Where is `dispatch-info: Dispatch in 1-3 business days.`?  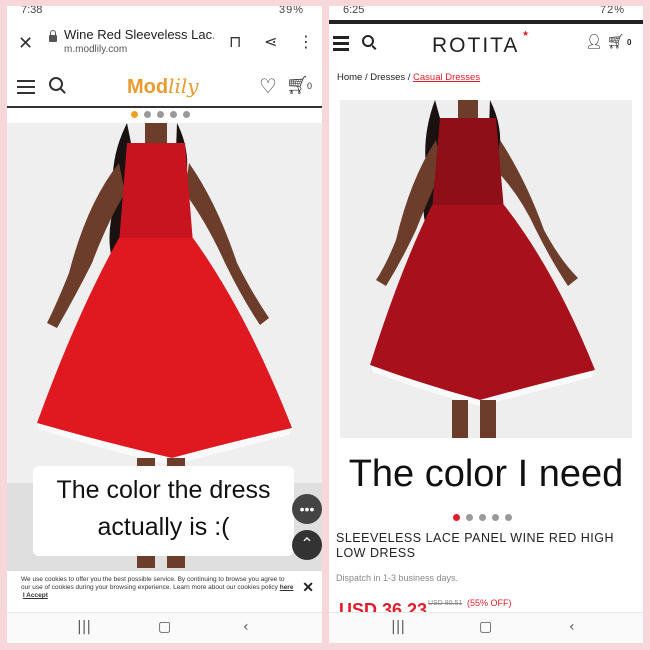 dispatch-info: Dispatch in 1-3 business days. is located at coordinates (397, 578).